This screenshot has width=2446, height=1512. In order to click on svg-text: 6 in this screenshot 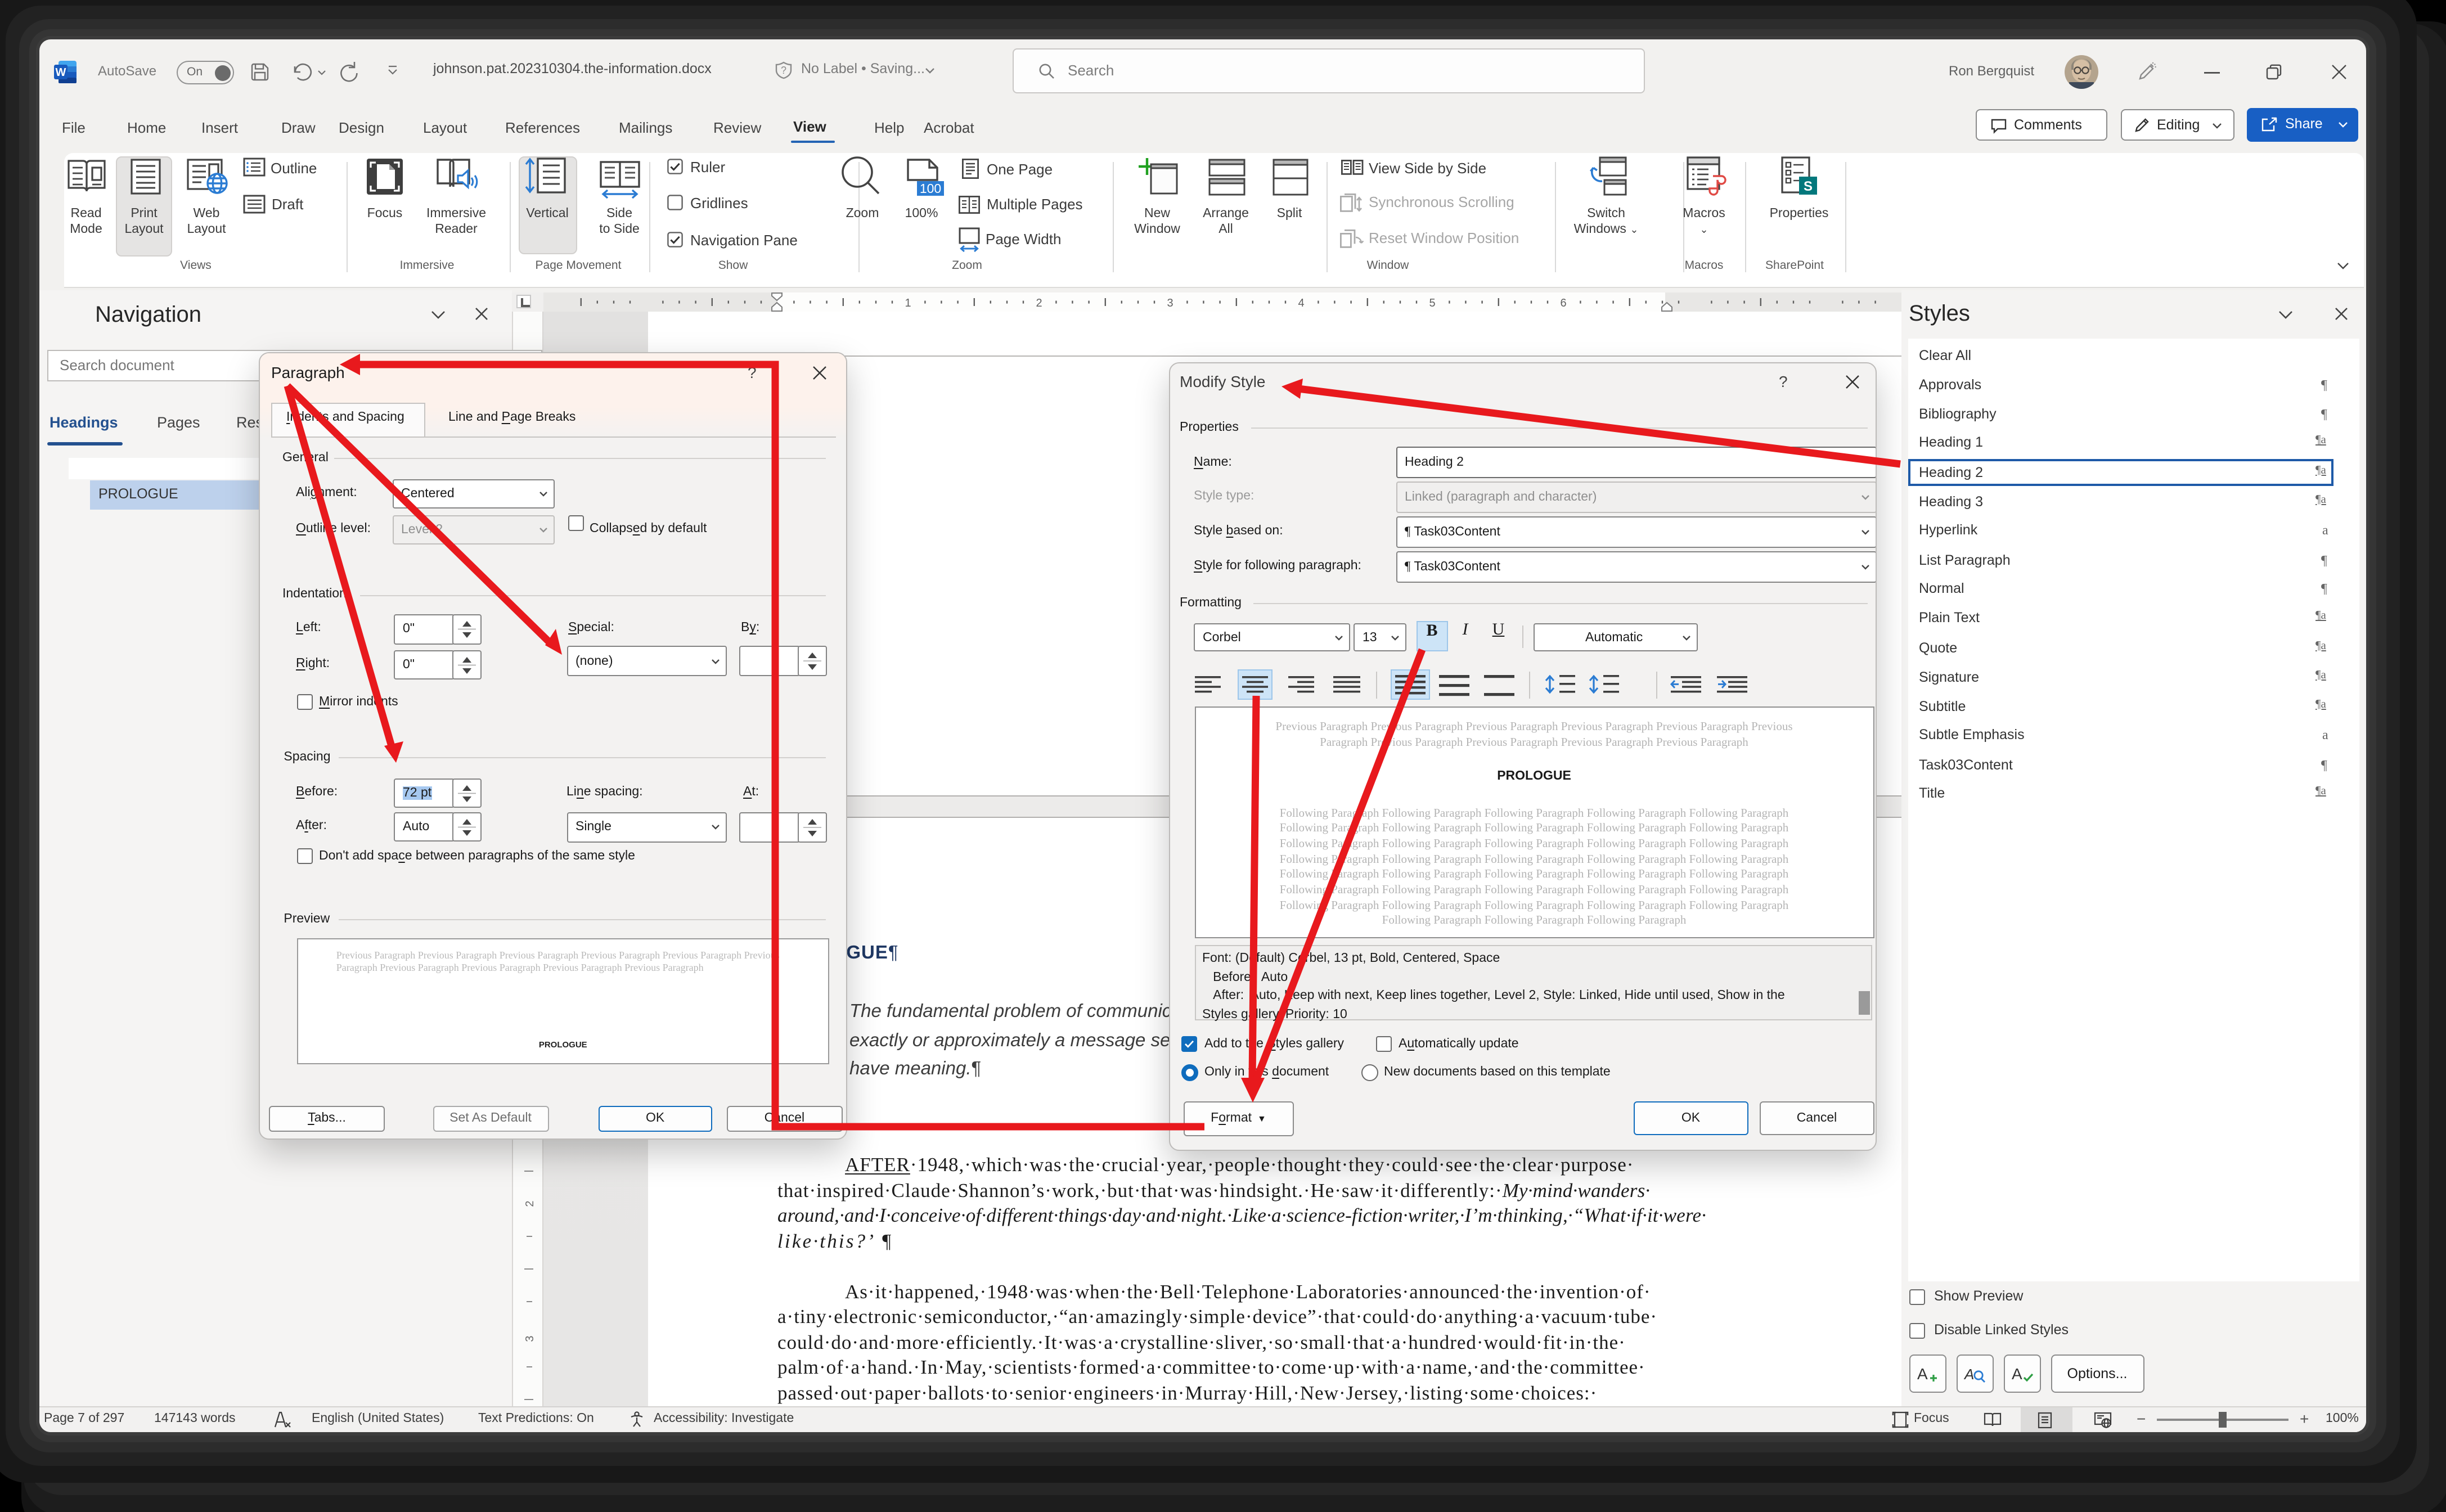, I will do `click(1563, 303)`.